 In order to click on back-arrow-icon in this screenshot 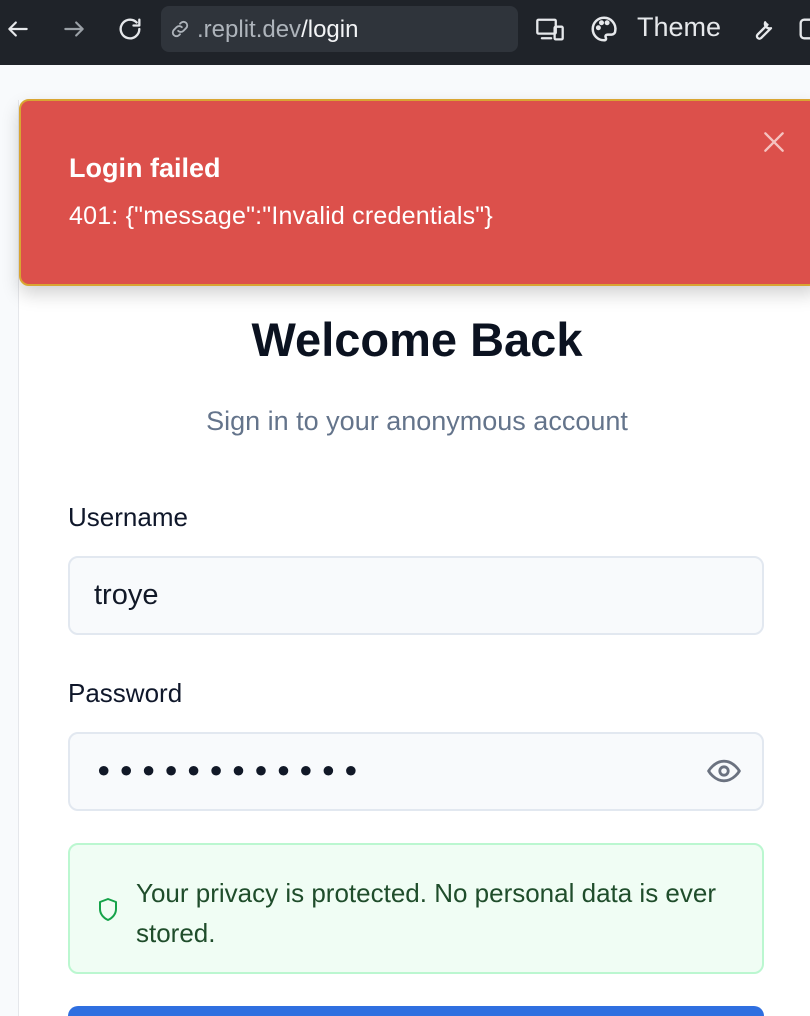, I will do `click(18, 29)`.